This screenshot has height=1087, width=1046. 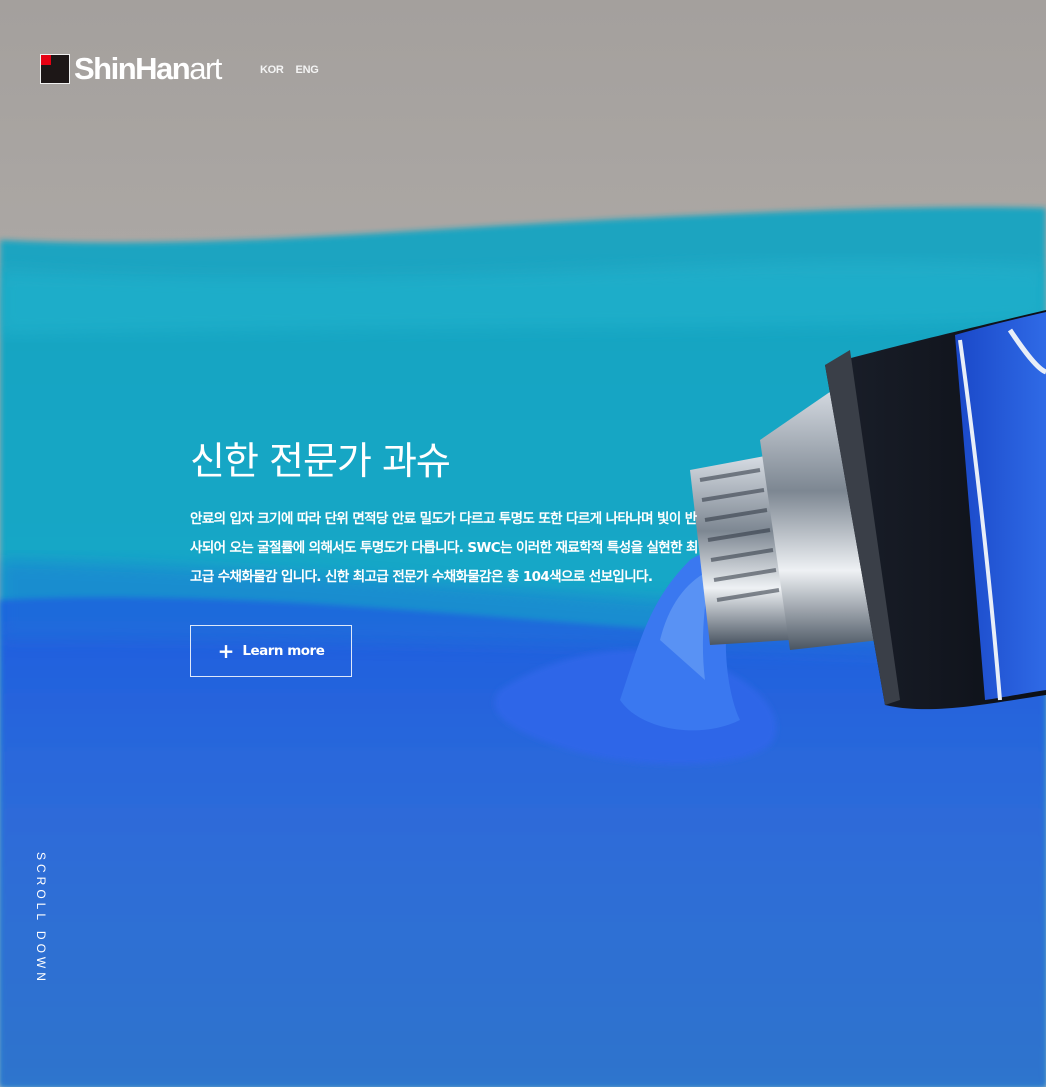 I want to click on scroll-down-indicator: SCROLL DOWN, so click(x=42, y=922).